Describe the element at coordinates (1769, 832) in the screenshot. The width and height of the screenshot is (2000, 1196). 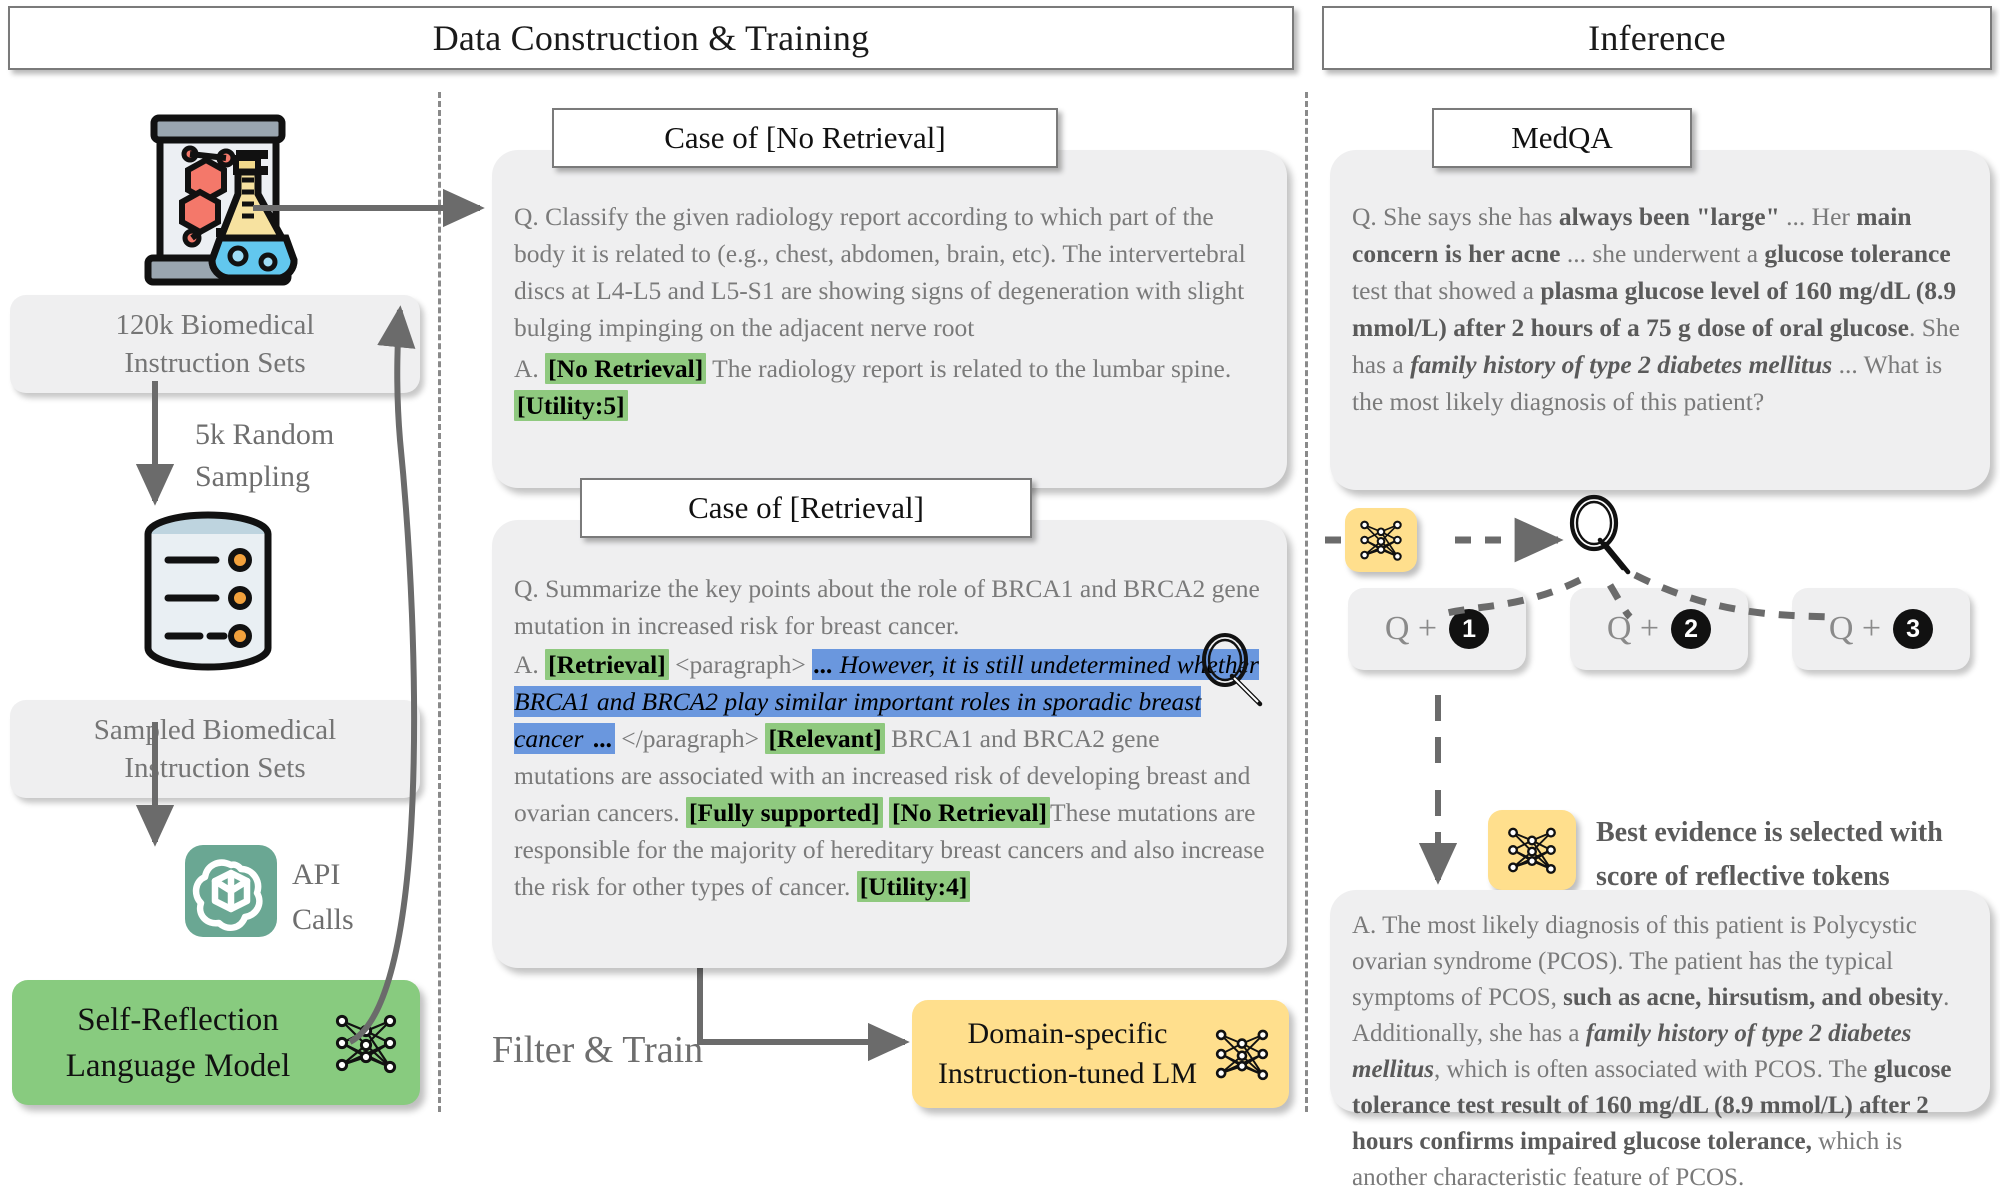
I see `selection-note-line1: Best evidence is selected with` at that location.